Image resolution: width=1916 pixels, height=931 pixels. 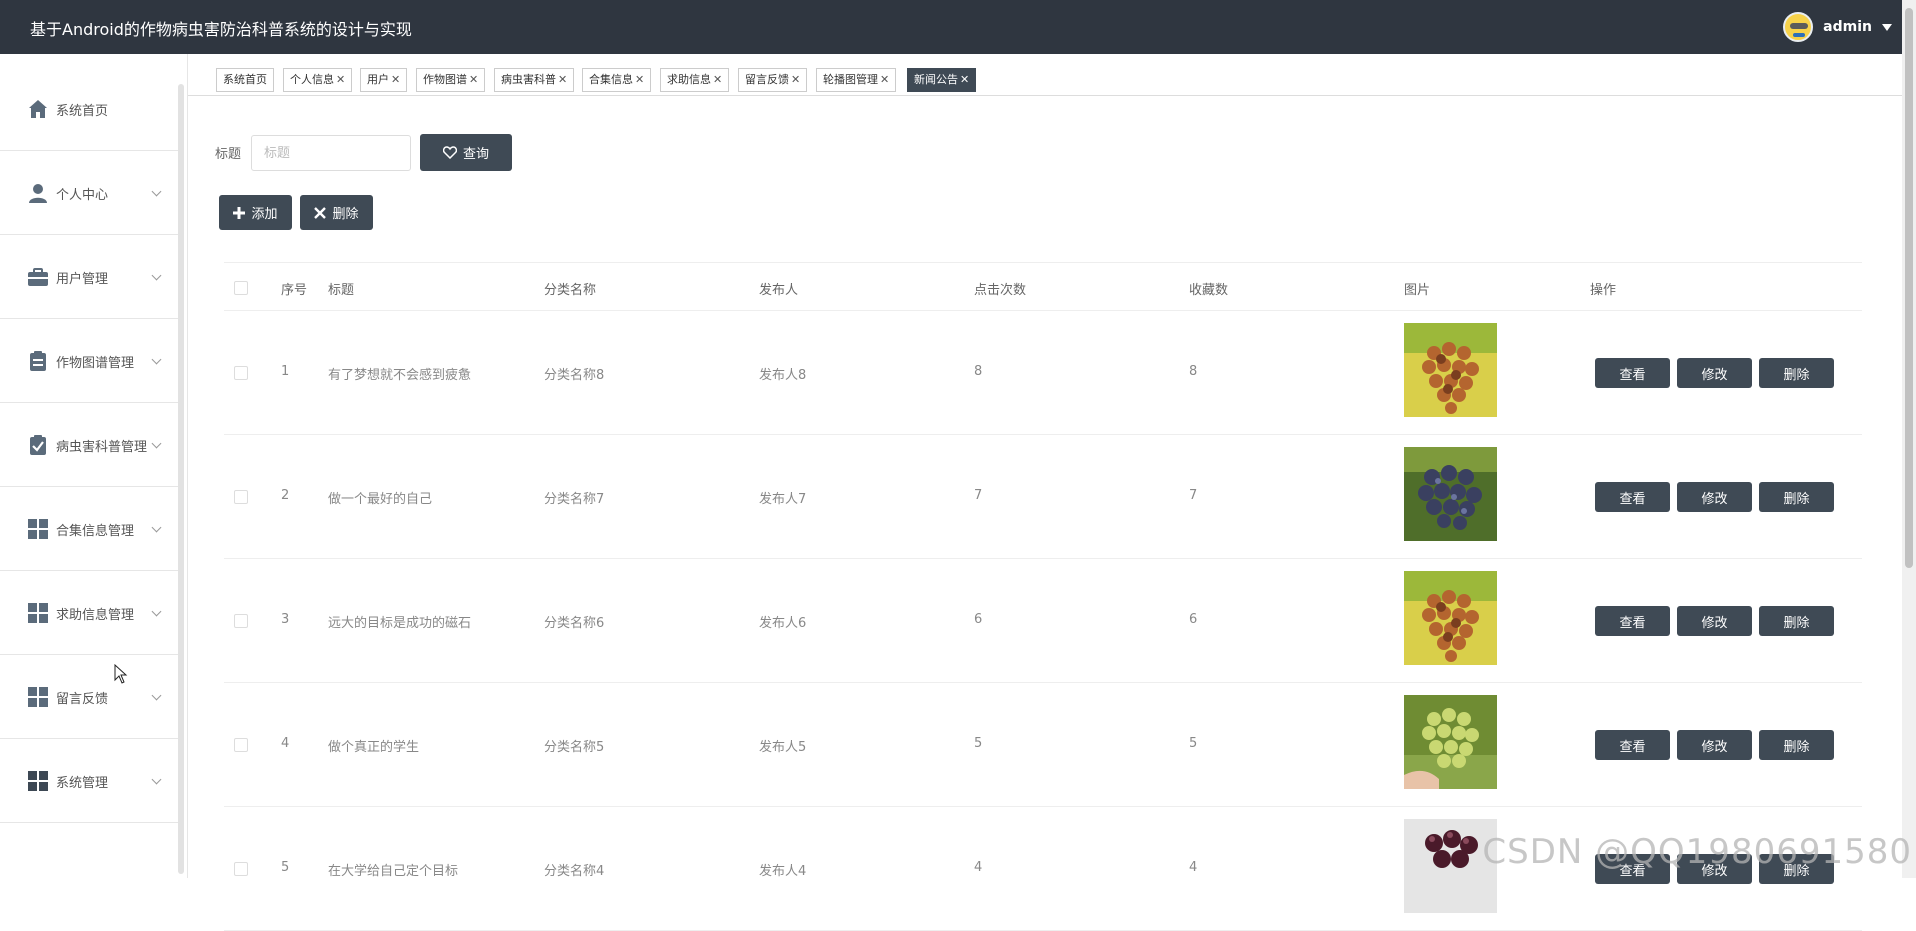 I want to click on sidebar-item-collection: 合集信息管理, so click(x=89, y=529).